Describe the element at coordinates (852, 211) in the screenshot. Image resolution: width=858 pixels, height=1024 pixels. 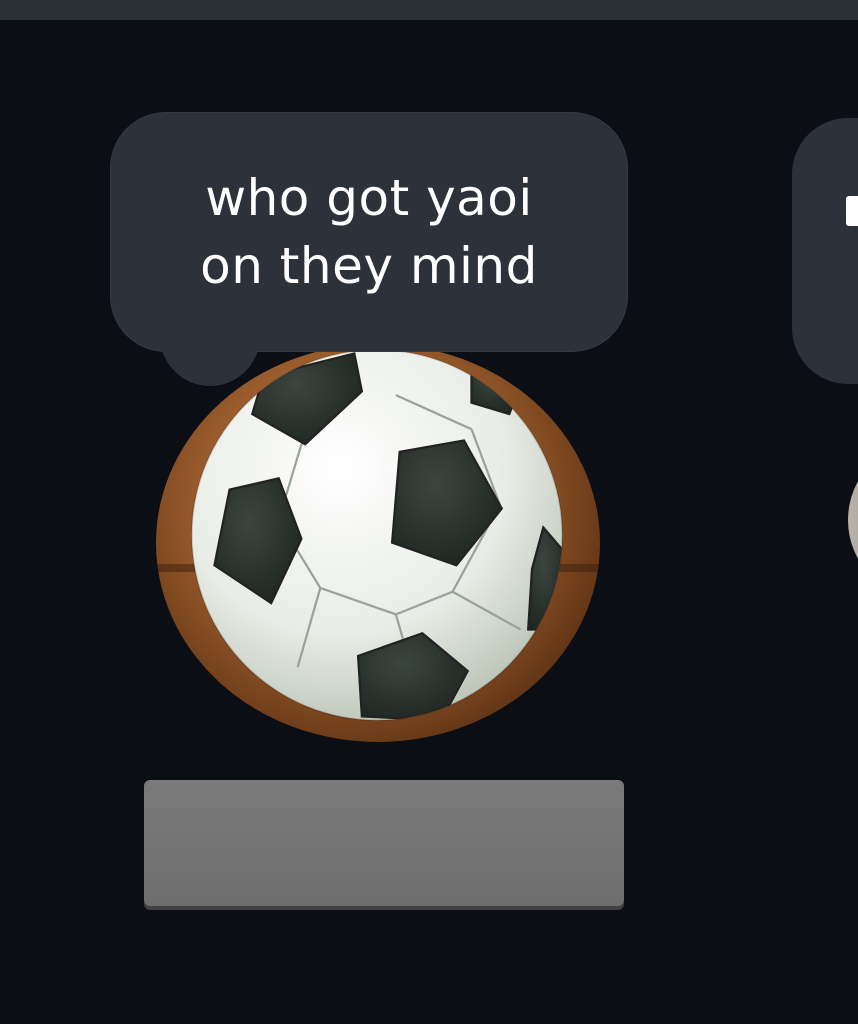
I see `note-text-partial` at that location.